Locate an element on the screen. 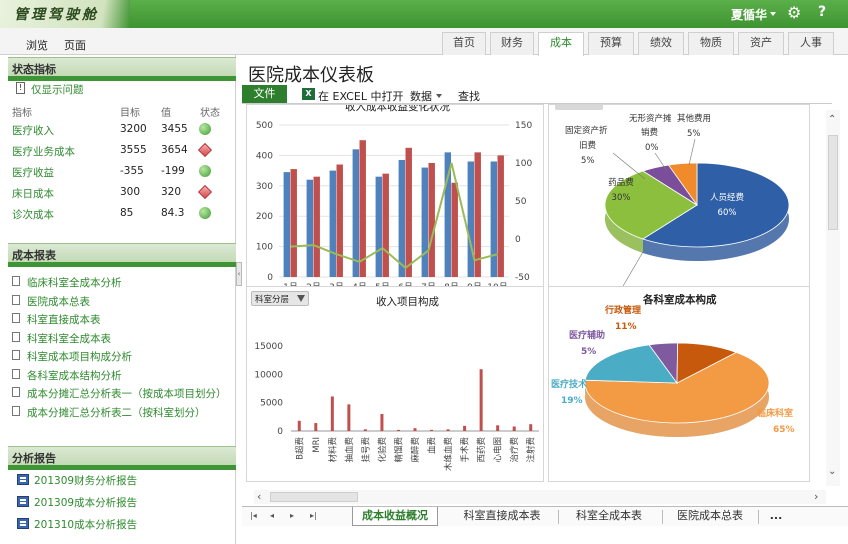  slice-pct: 30% is located at coordinates (621, 198).